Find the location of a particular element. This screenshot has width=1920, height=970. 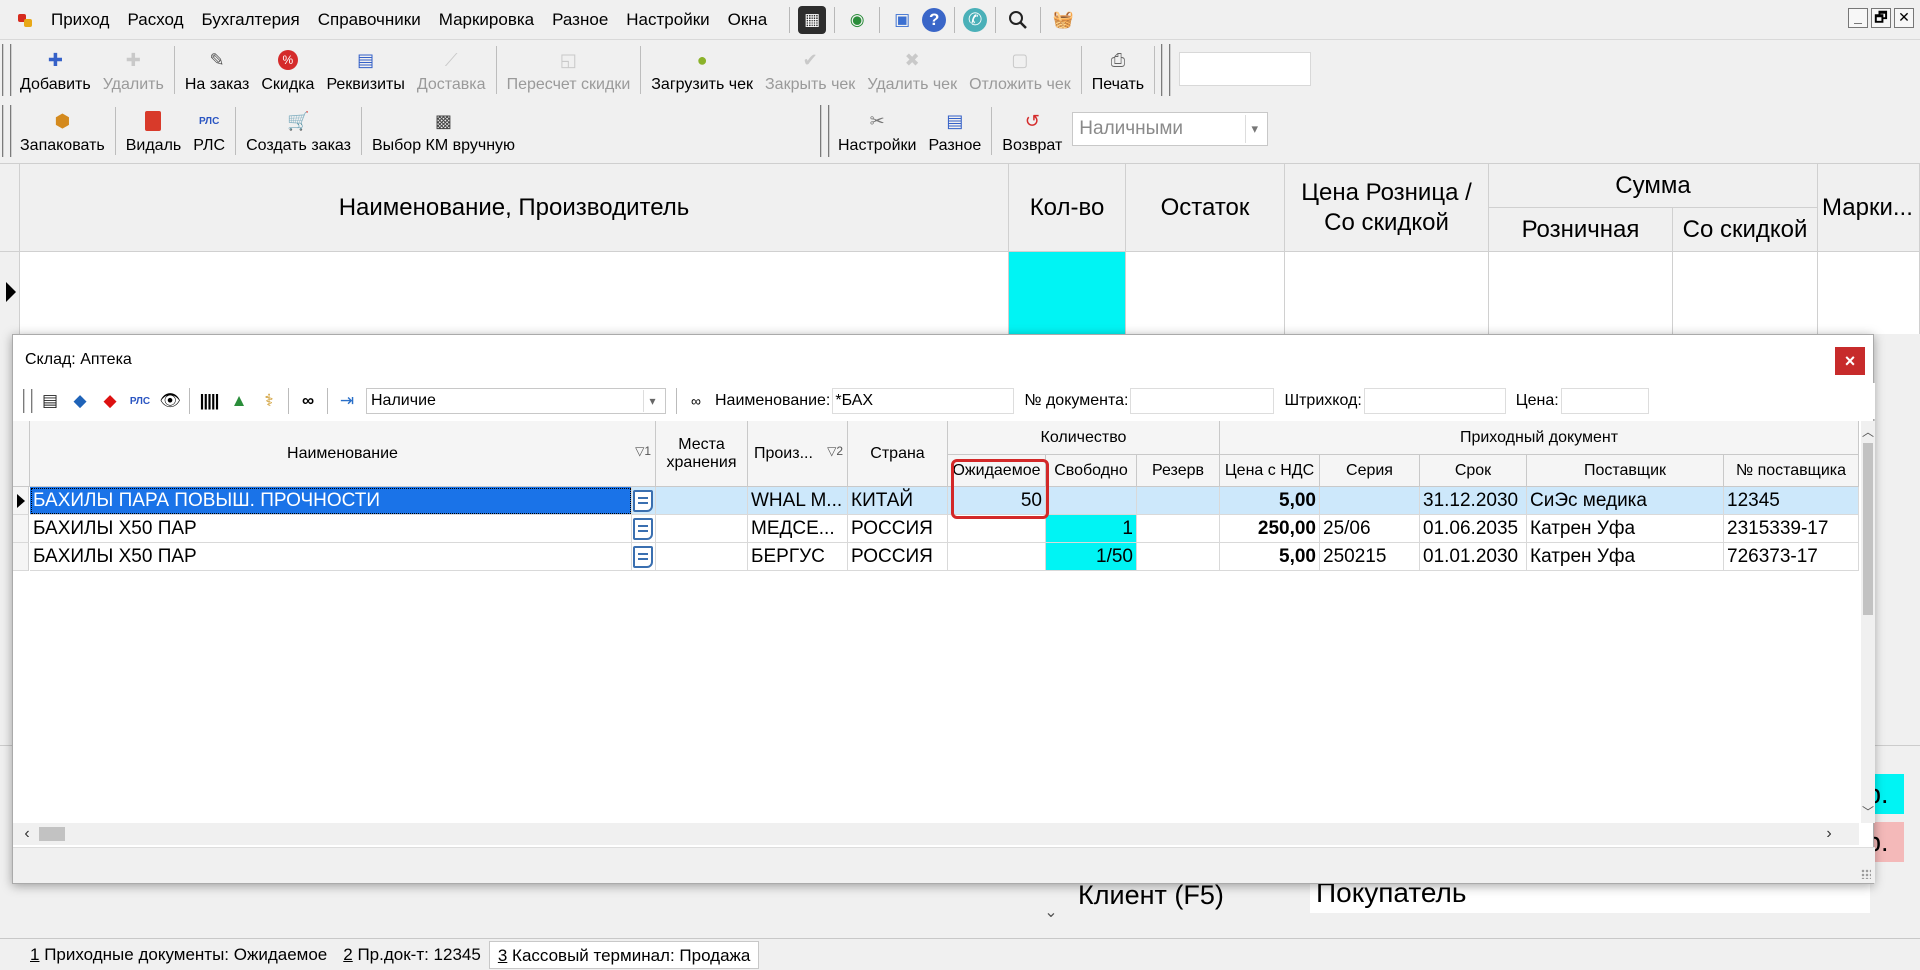

help-icon: ? is located at coordinates (934, 19).